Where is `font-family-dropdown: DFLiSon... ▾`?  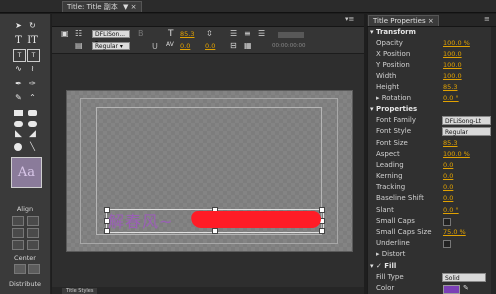 font-family-dropdown: DFLiSon... ▾ is located at coordinates (111, 38).